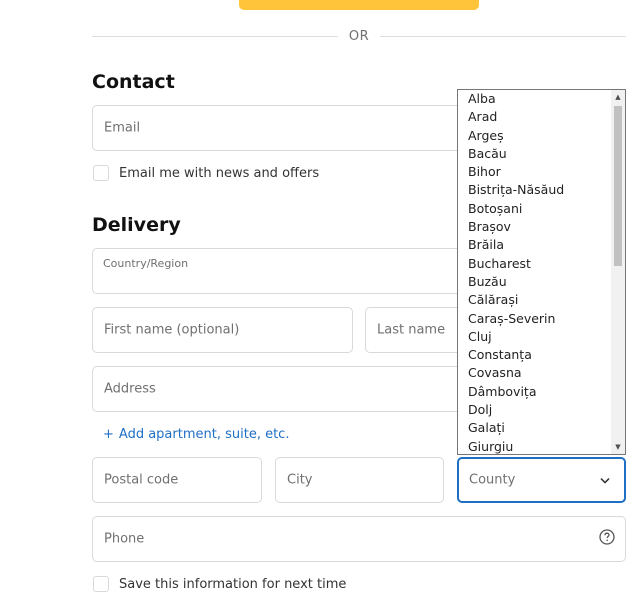 Image resolution: width=640 pixels, height=606 pixels. Describe the element at coordinates (541, 245) in the screenshot. I see `county-option: Brăila` at that location.